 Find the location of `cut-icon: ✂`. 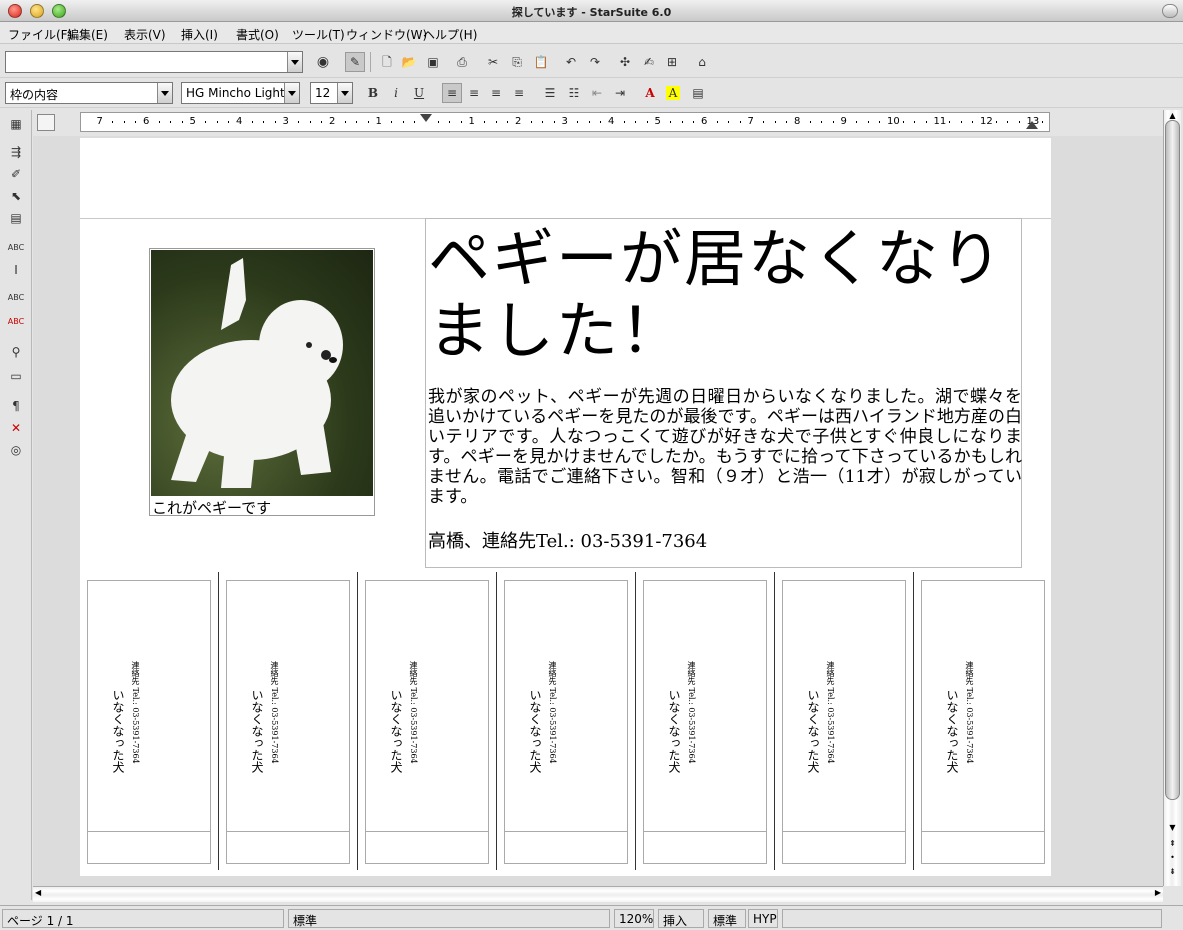

cut-icon: ✂ is located at coordinates (493, 62).